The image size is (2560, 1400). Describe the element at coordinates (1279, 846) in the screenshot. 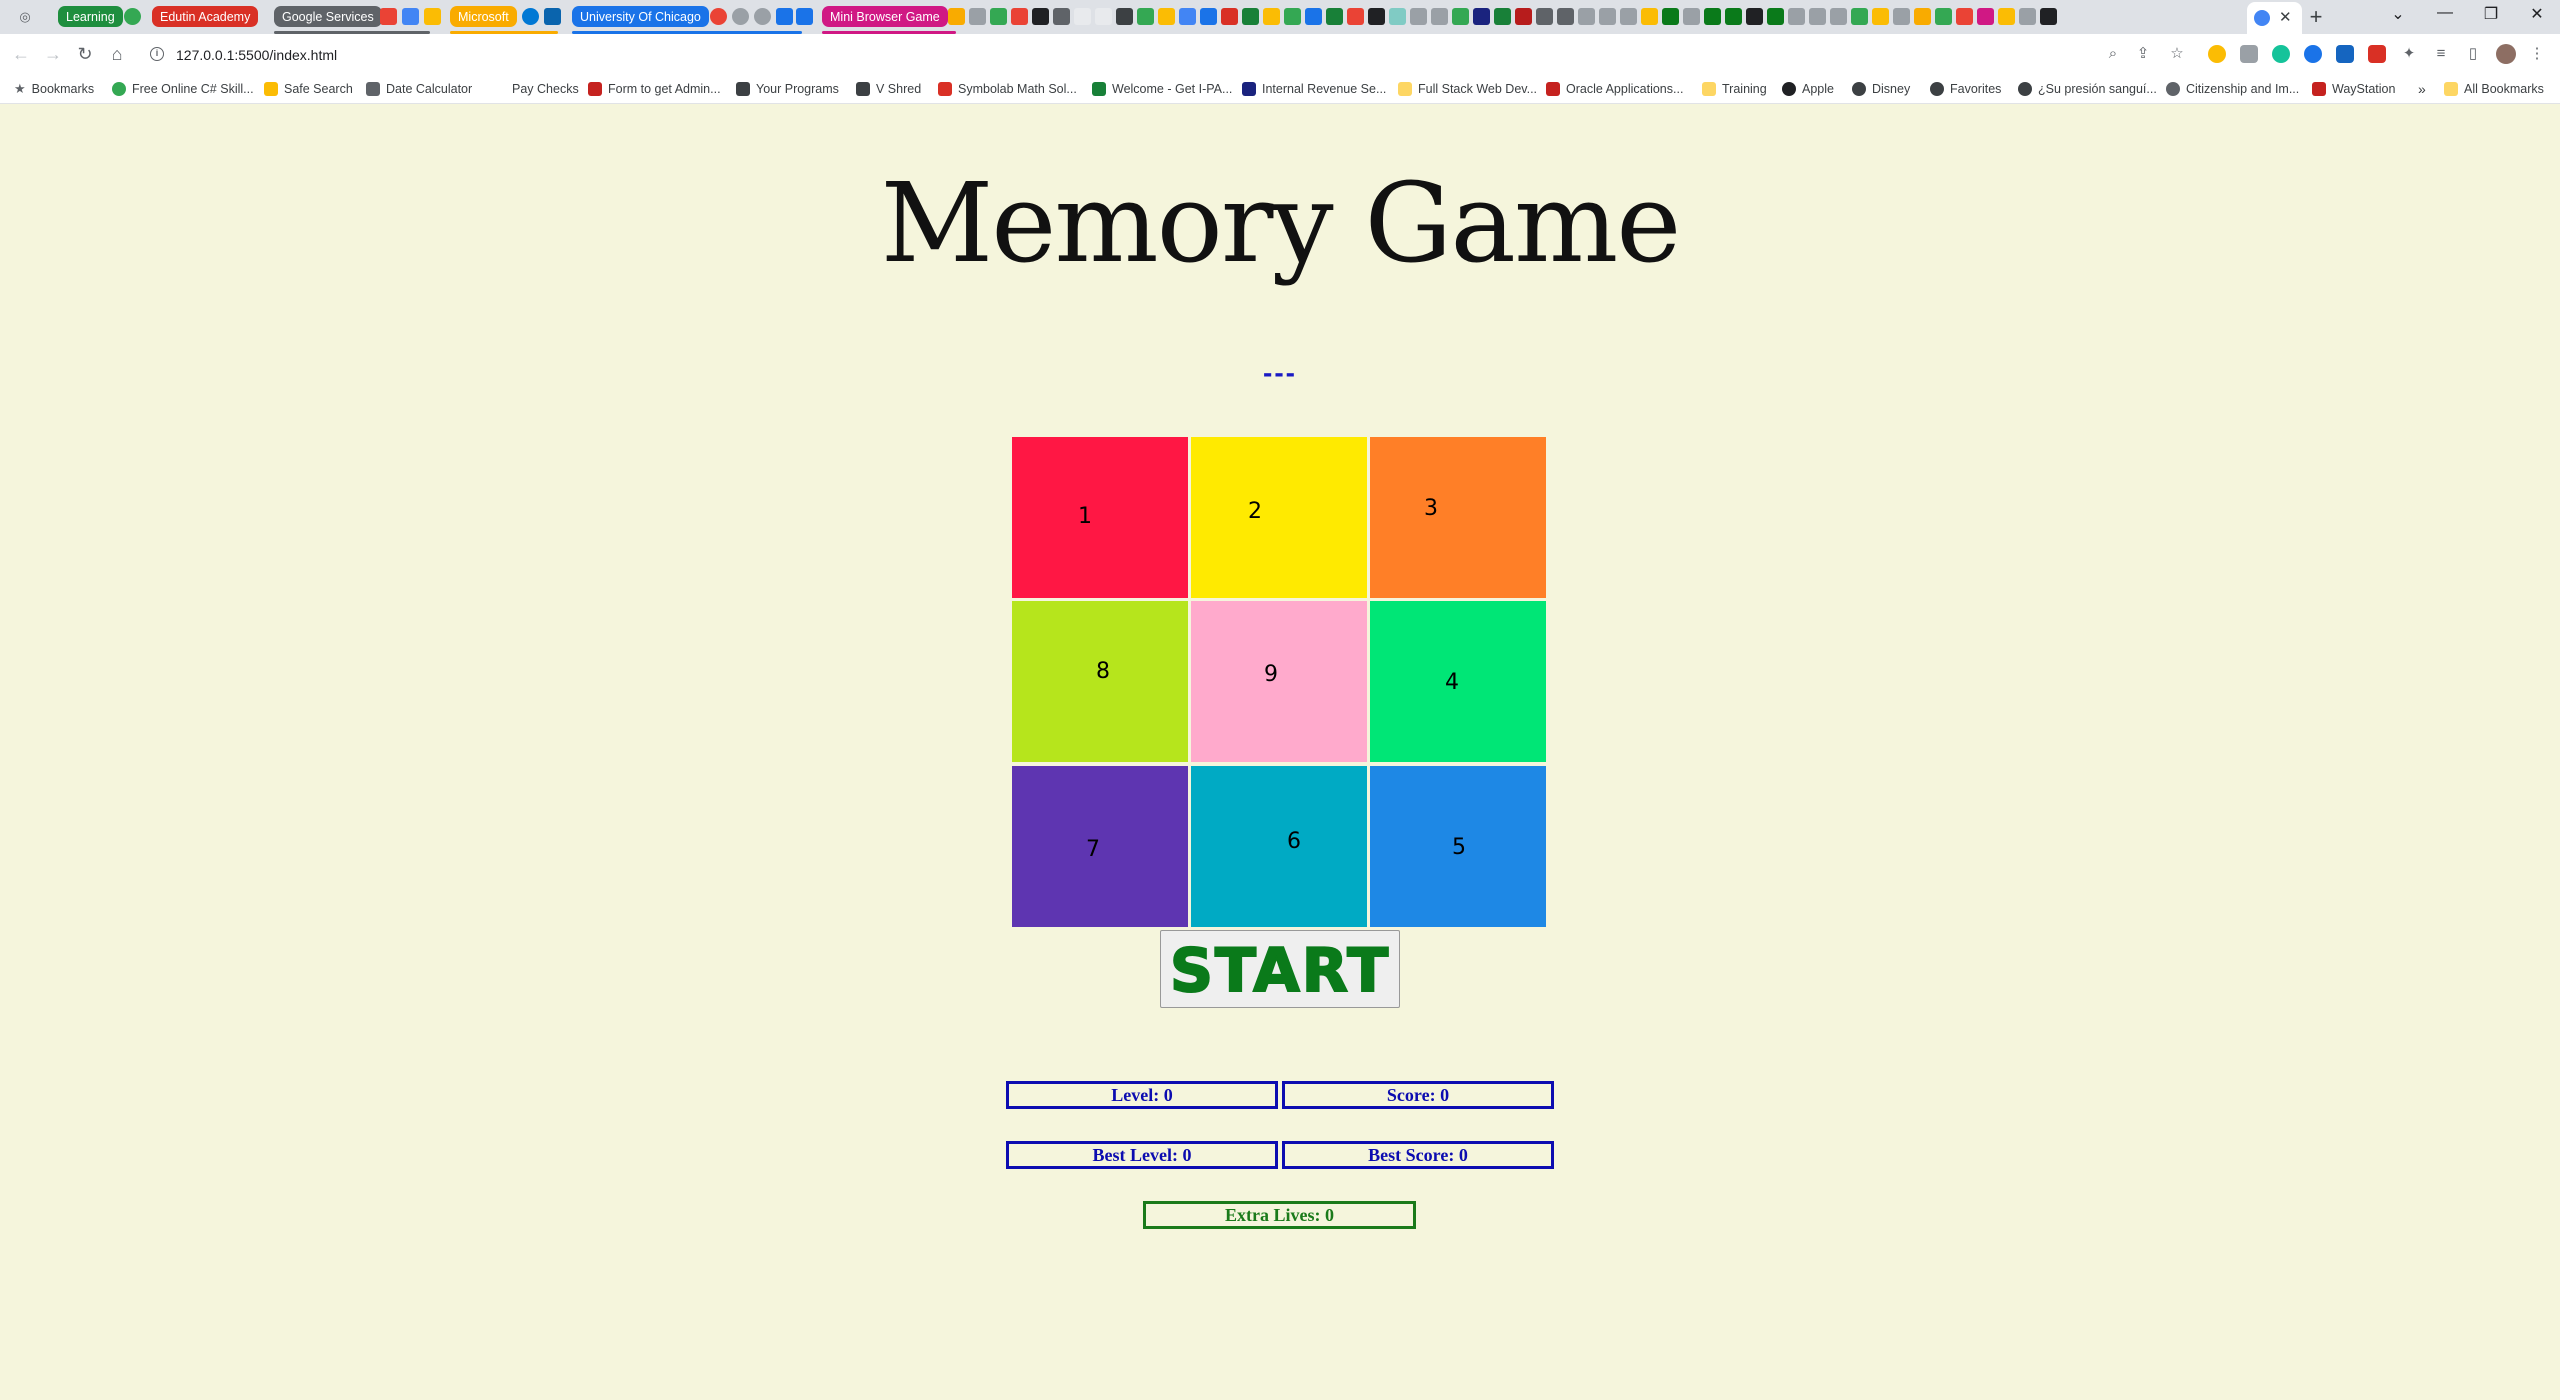

I see `tile-6: 6` at that location.